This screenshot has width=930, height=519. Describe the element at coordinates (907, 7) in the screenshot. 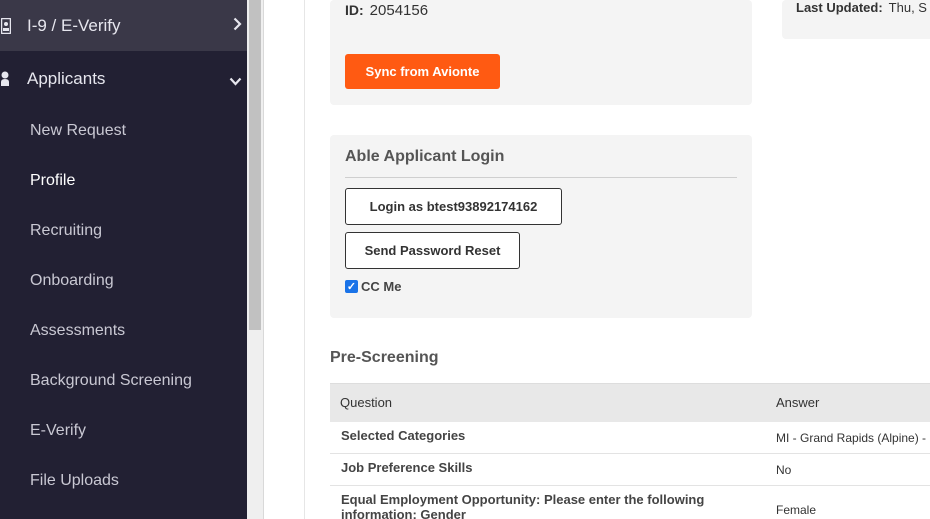

I see `last-updated-value: Thu, S` at that location.